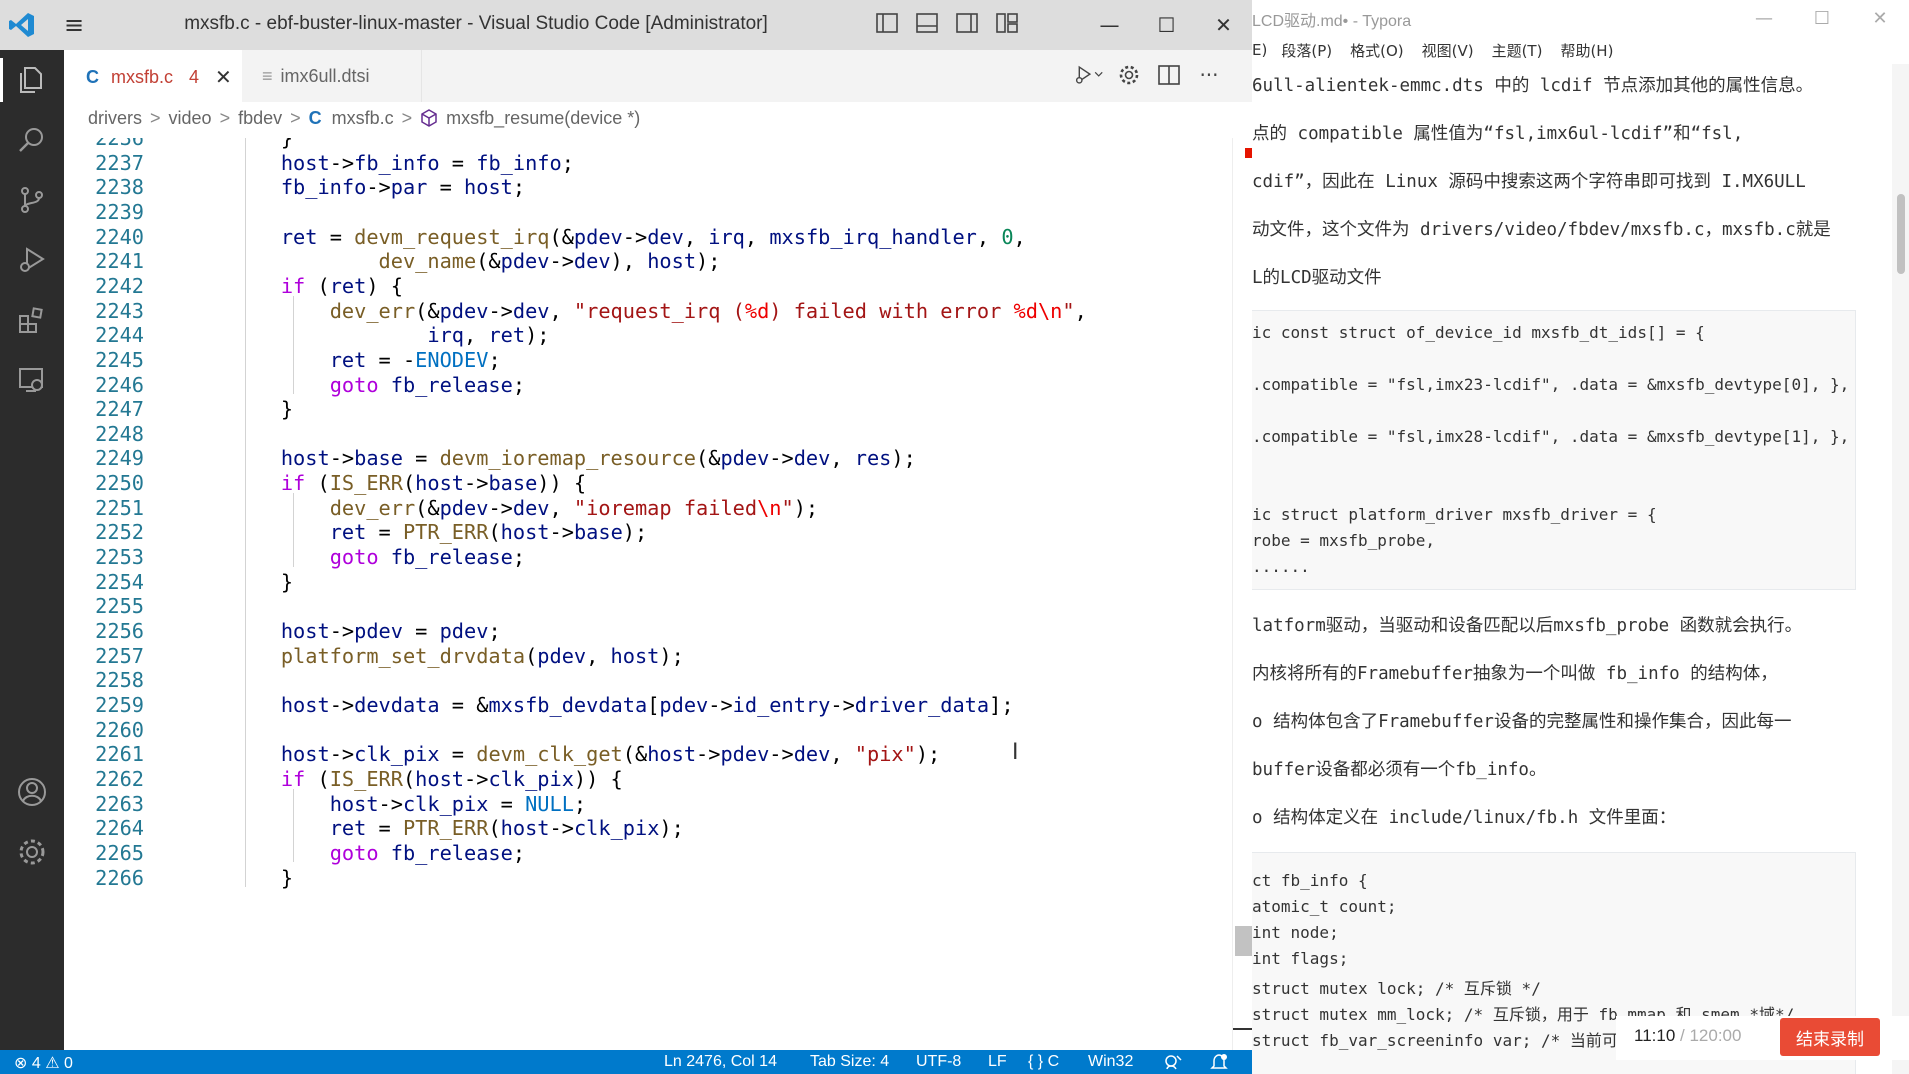  Describe the element at coordinates (1901, 234) in the screenshot. I see `typora-scrollbar-thumb` at that location.